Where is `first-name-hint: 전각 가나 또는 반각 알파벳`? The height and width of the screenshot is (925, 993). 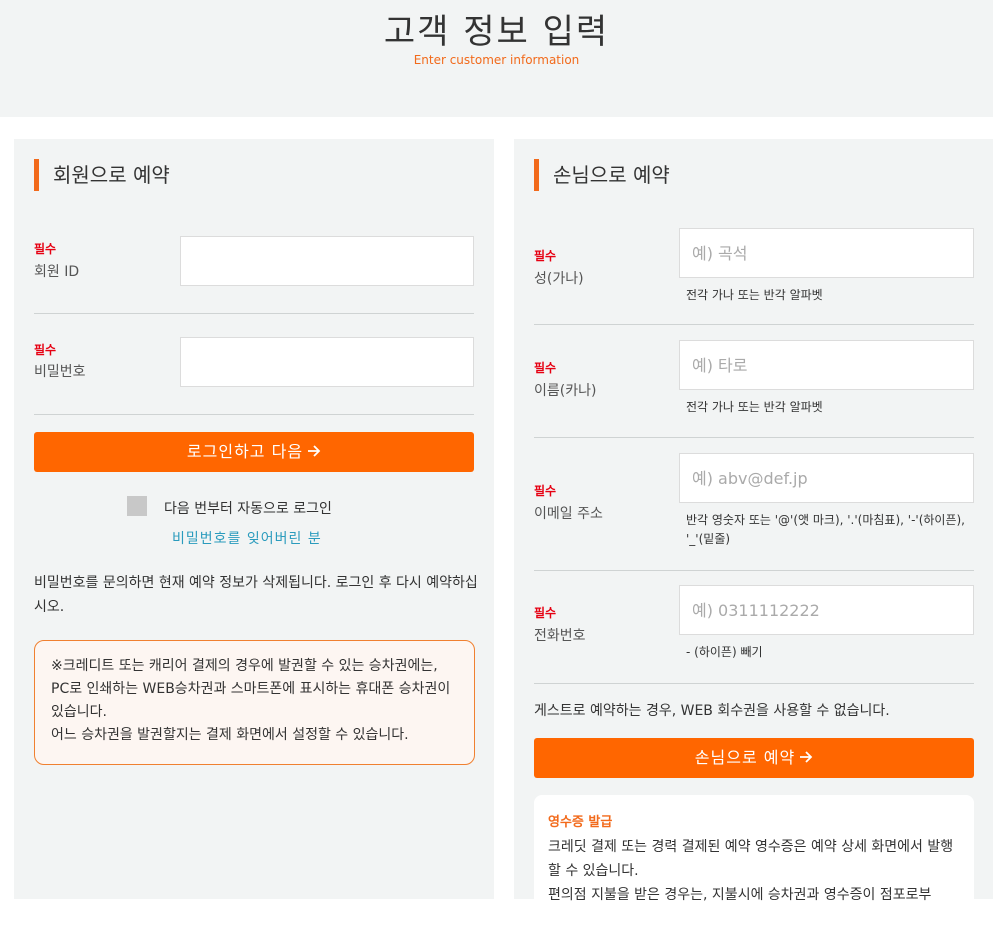 first-name-hint: 전각 가나 또는 반각 알파벳 is located at coordinates (754, 407).